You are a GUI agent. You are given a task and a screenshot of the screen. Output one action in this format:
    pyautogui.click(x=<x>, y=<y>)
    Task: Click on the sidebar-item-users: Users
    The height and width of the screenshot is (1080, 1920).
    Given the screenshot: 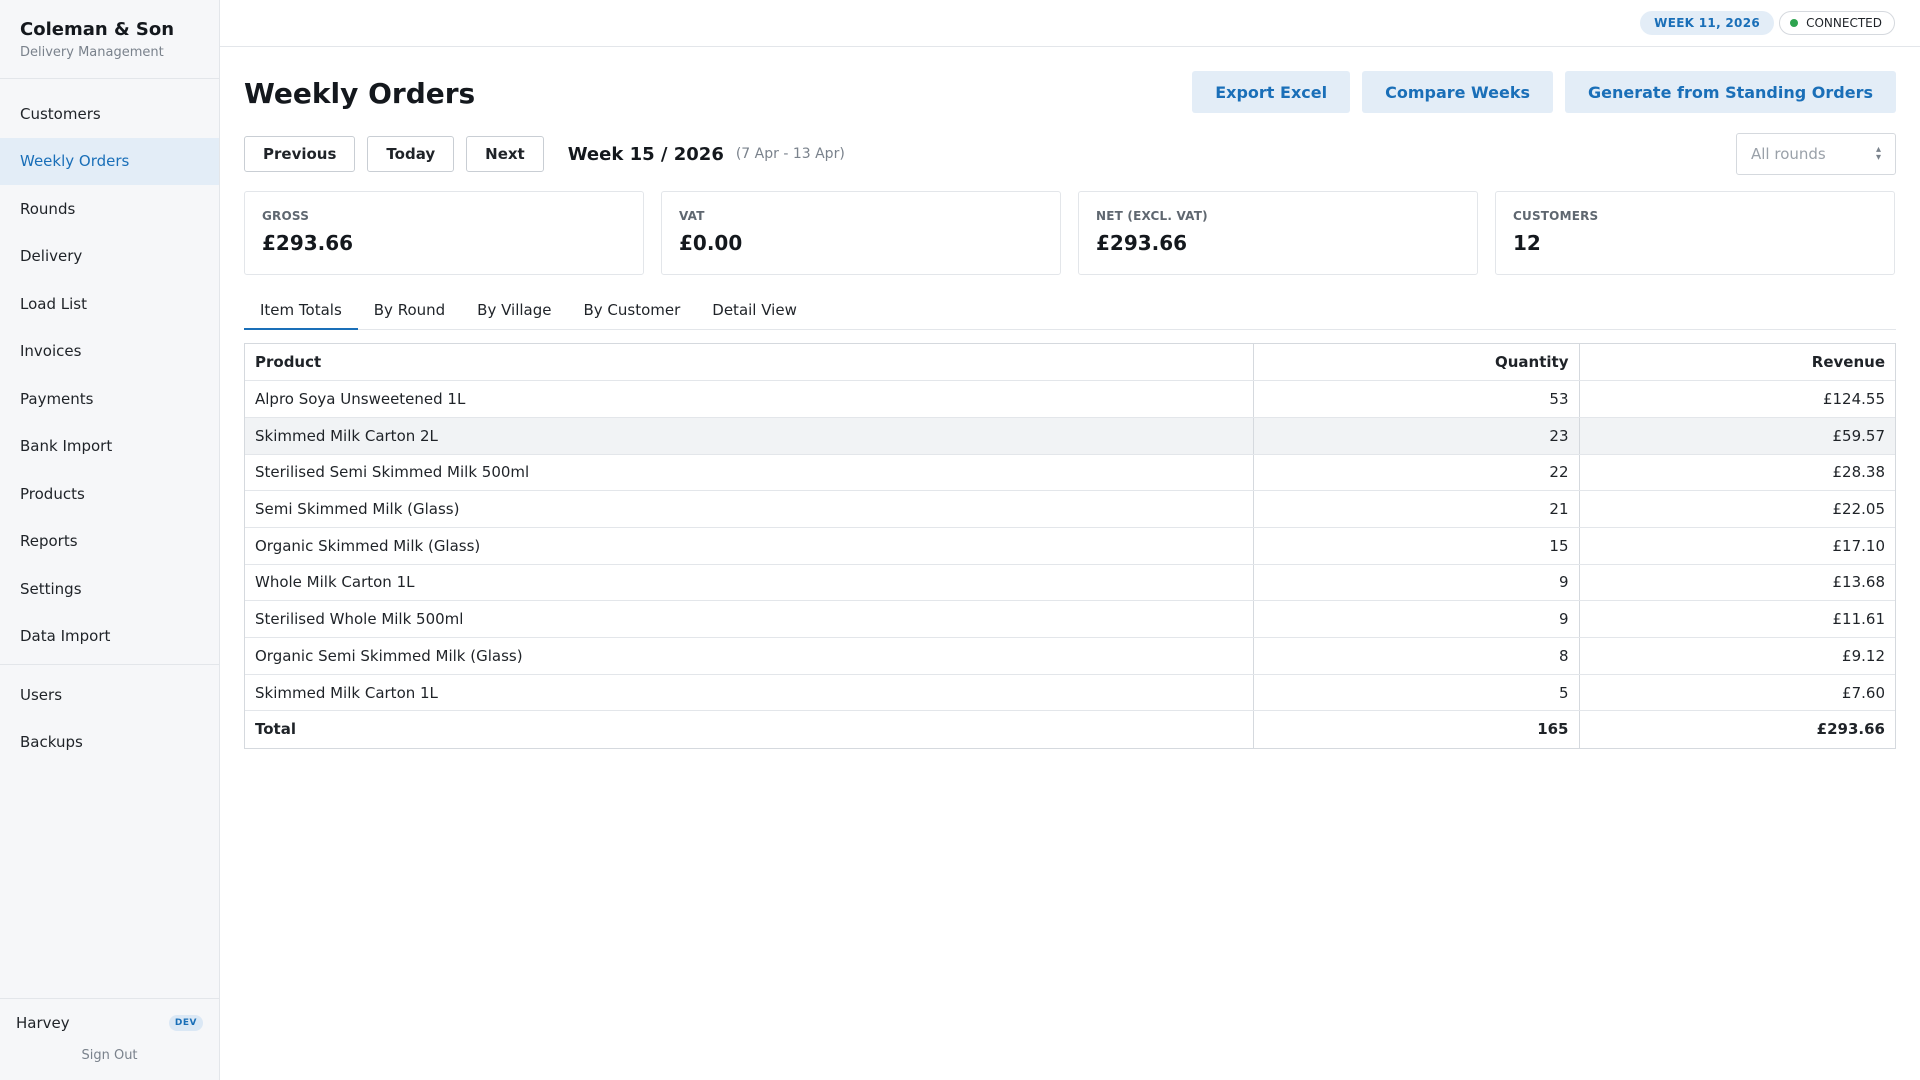 What is the action you would take?
    pyautogui.click(x=109, y=695)
    